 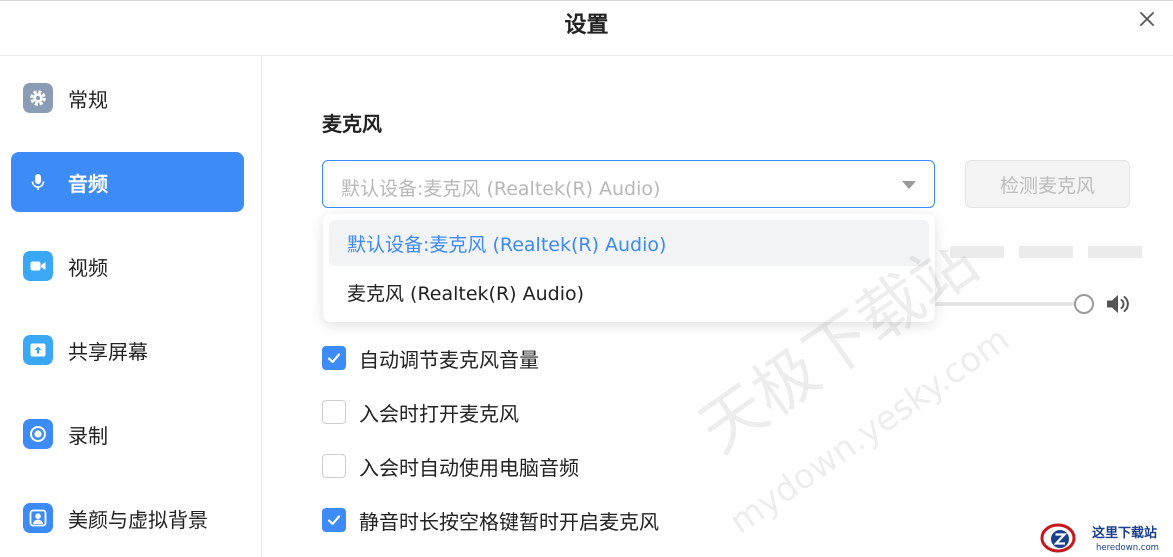 I want to click on sidebar-item-label: 常规, so click(x=88, y=99).